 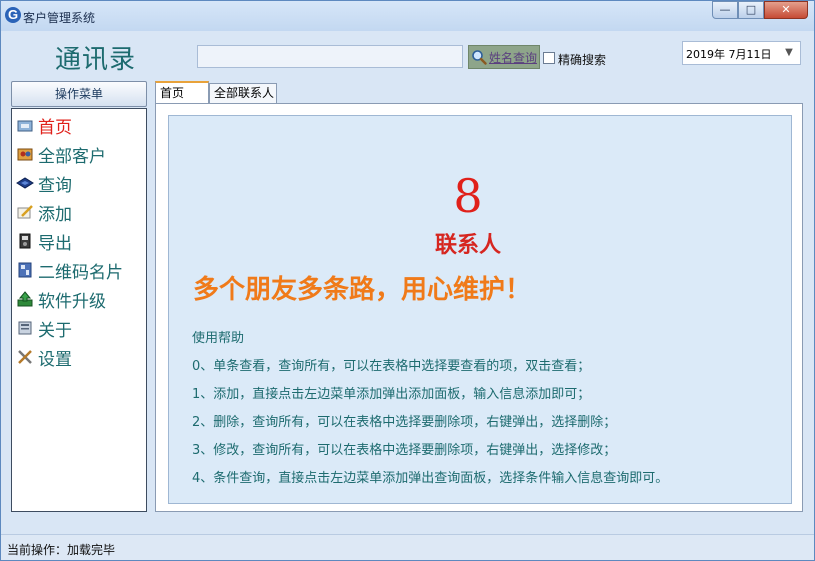 I want to click on sidebar-item-upgrade: 软件升级, so click(x=61, y=299).